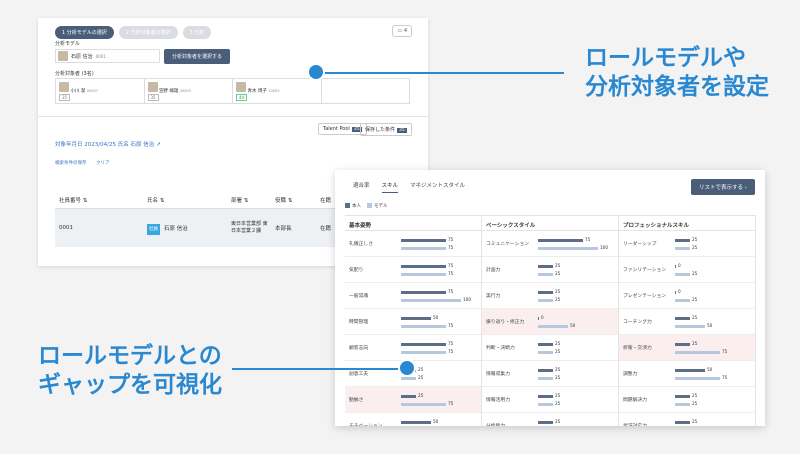 The width and height of the screenshot is (800, 454). Describe the element at coordinates (197, 32) in the screenshot. I see `step-analysis: 3 分析` at that location.